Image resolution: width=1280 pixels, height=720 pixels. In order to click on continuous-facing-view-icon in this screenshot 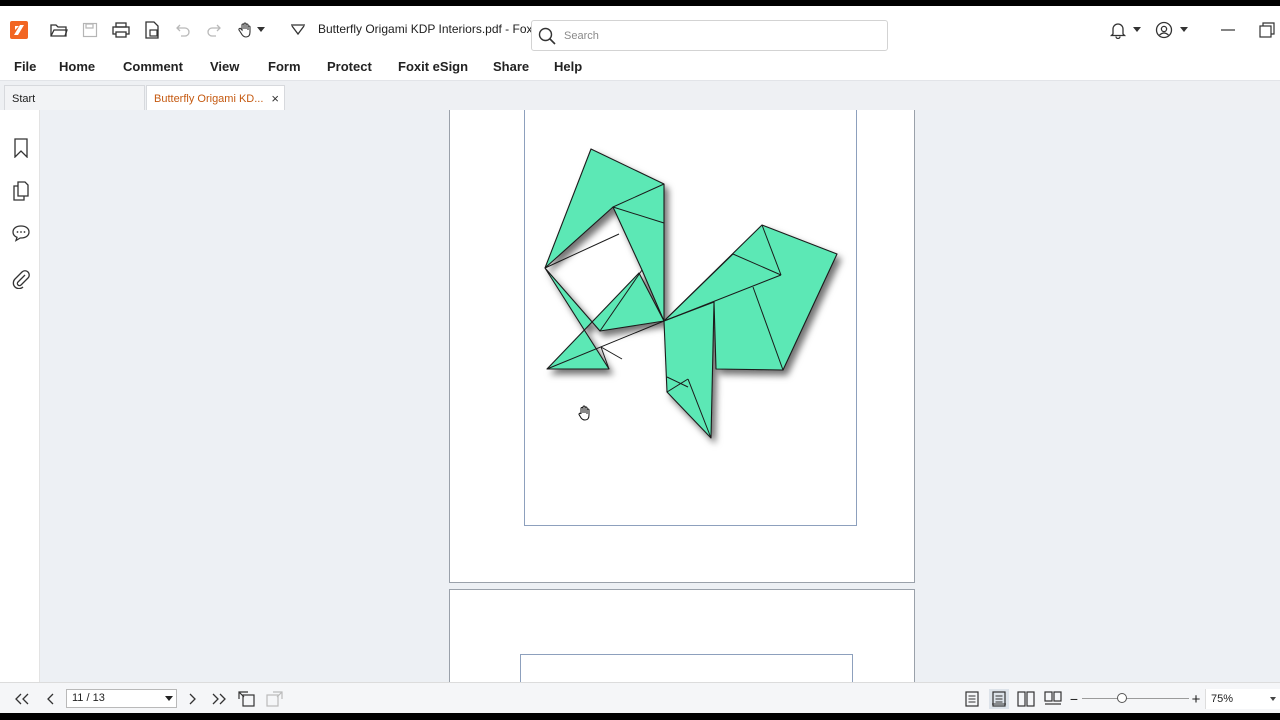, I will do `click(1053, 699)`.